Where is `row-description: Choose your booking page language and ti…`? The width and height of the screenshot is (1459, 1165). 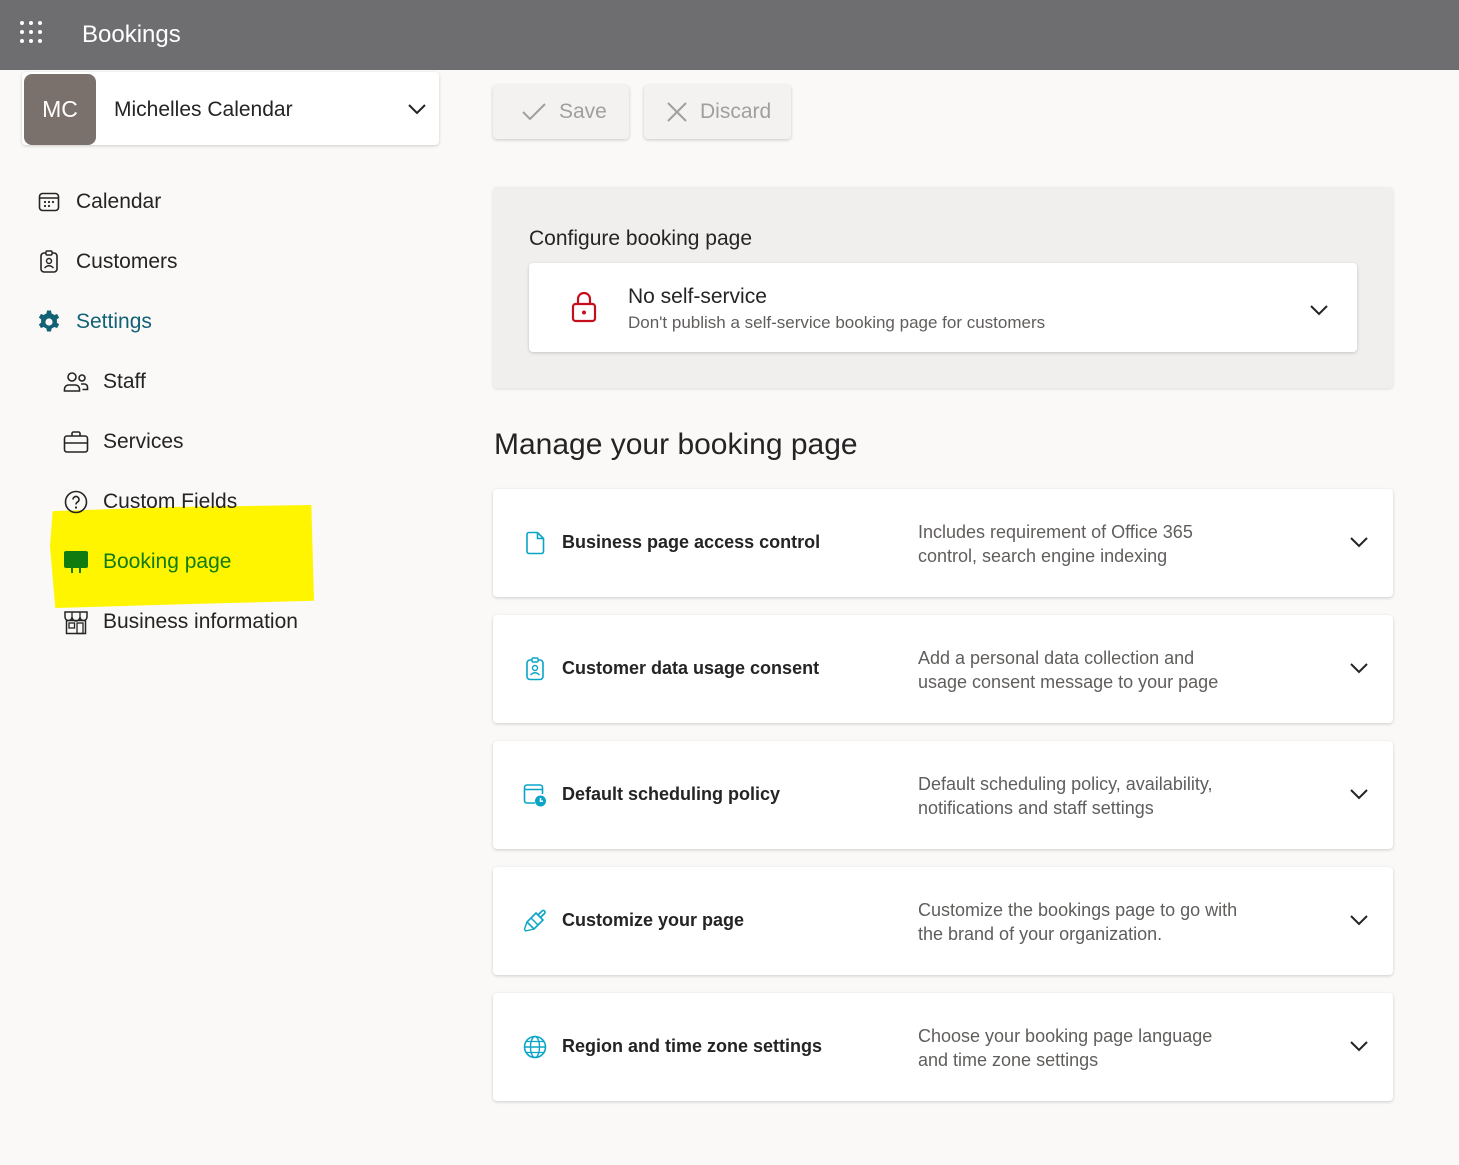 row-description: Choose your booking page language and ti… is located at coordinates (1065, 1048).